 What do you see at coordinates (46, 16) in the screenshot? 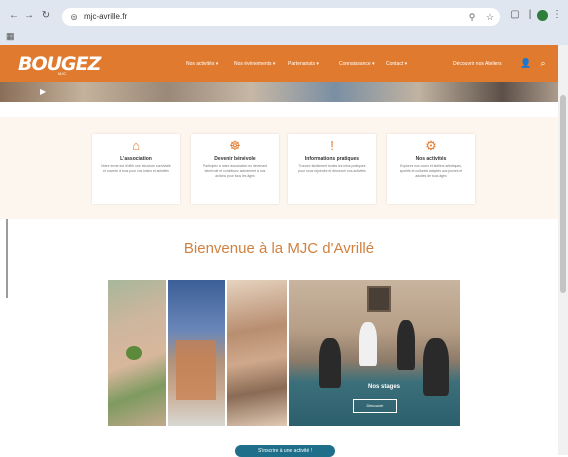
I see `reload-icon: ↻` at bounding box center [46, 16].